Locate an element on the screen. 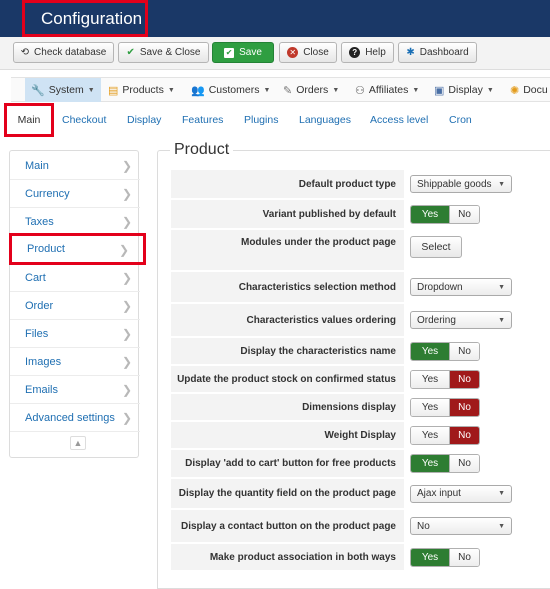  tab-plugins: Plugins is located at coordinates (261, 120).